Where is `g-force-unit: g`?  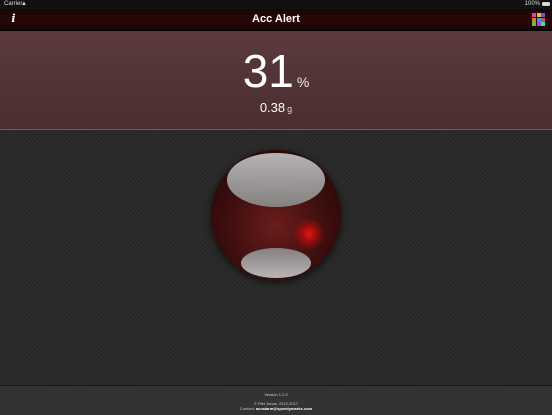
g-force-unit: g is located at coordinates (290, 109).